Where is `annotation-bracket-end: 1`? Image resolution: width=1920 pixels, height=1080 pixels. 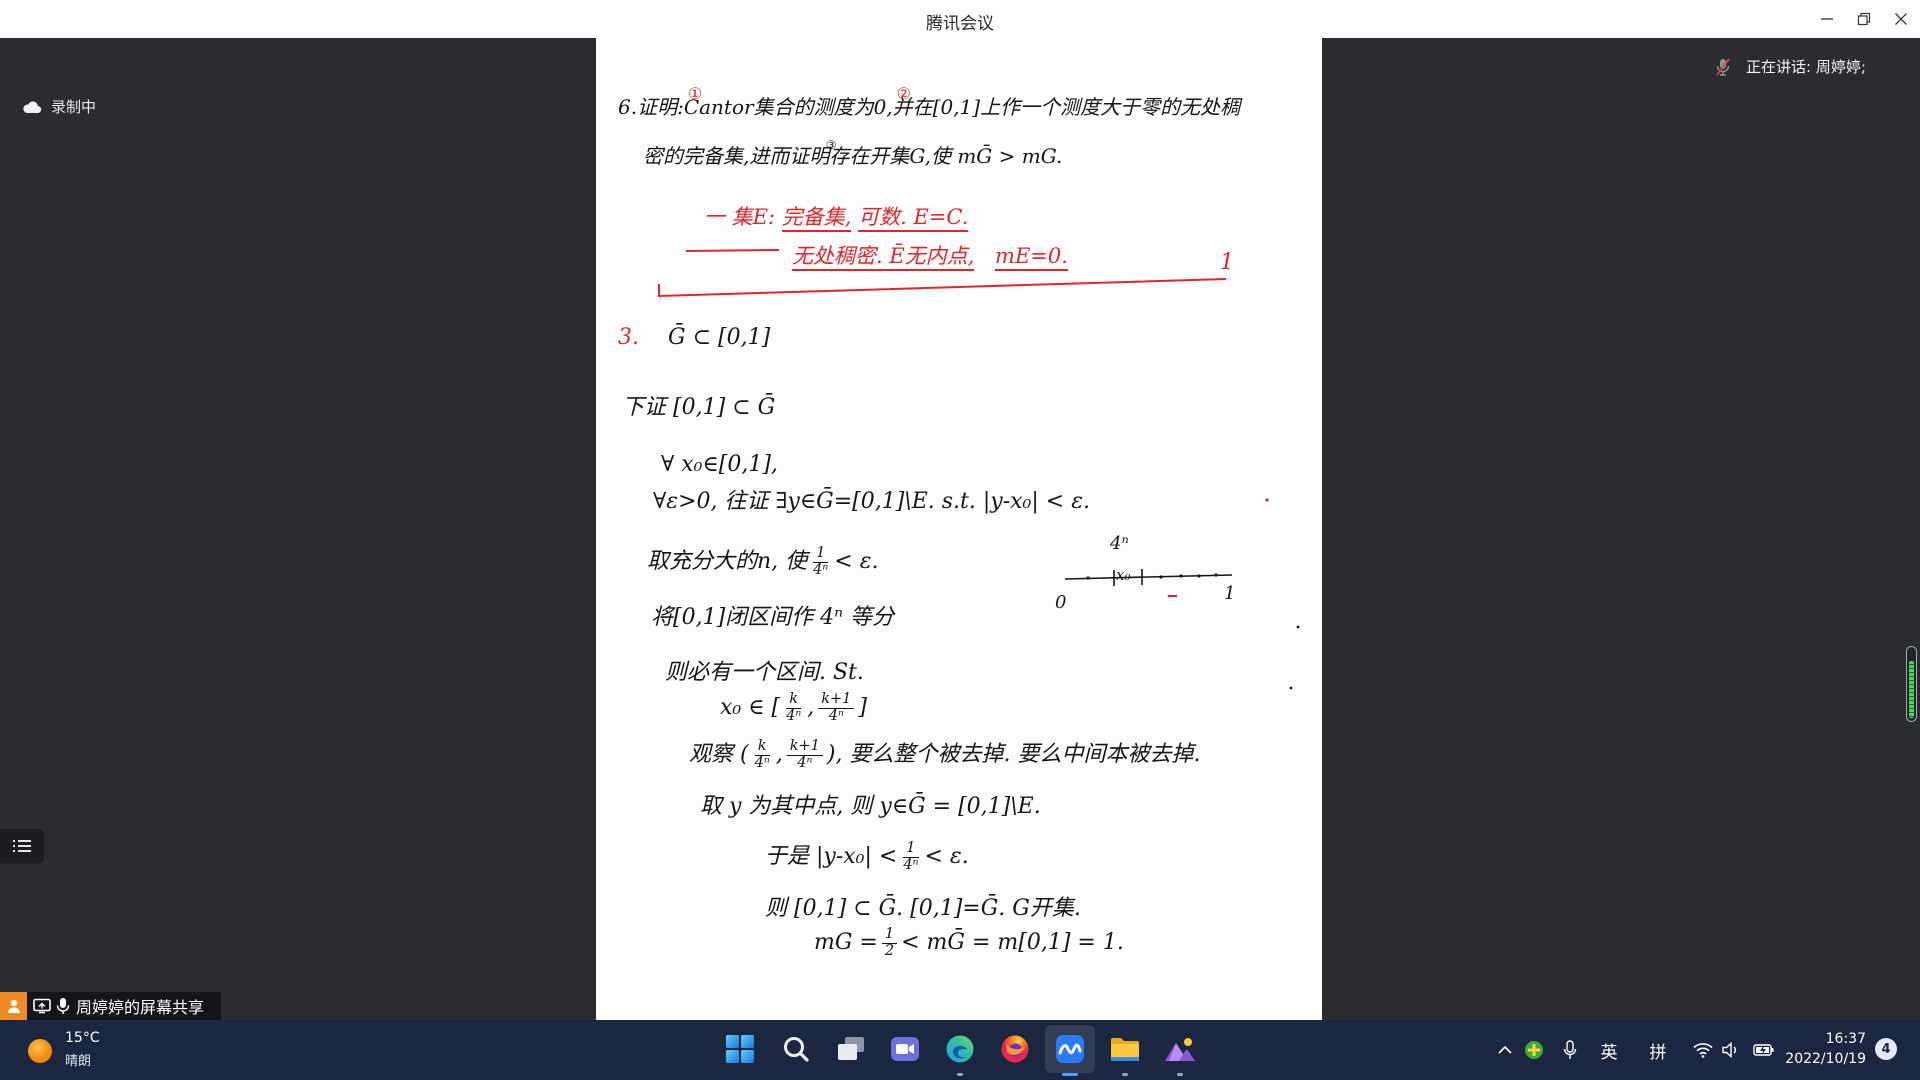 annotation-bracket-end: 1 is located at coordinates (1227, 262).